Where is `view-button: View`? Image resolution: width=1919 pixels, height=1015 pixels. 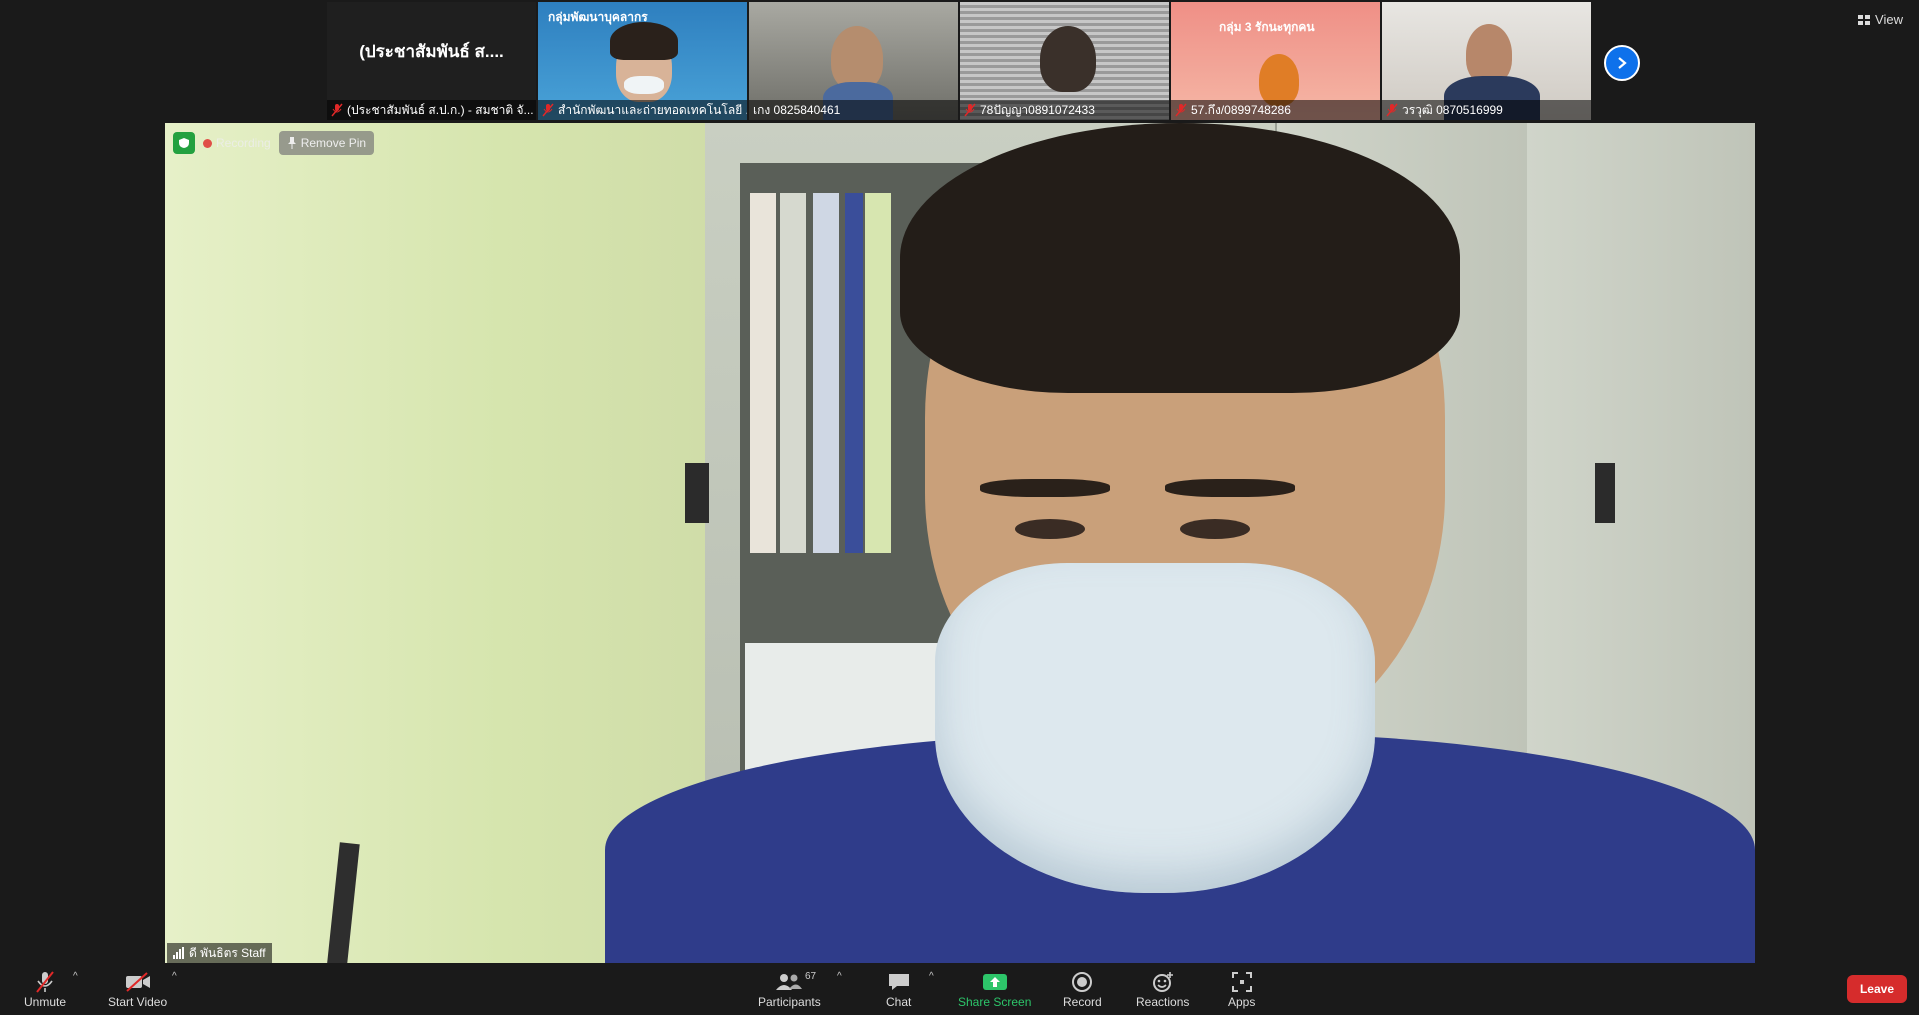 view-button: View is located at coordinates (1880, 19).